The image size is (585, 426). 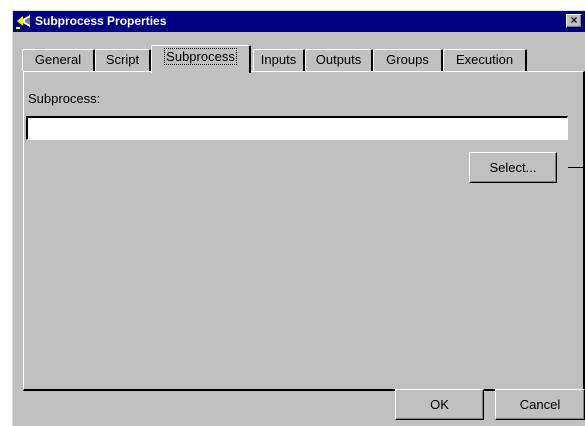 I want to click on subprocess-input, so click(x=297, y=128).